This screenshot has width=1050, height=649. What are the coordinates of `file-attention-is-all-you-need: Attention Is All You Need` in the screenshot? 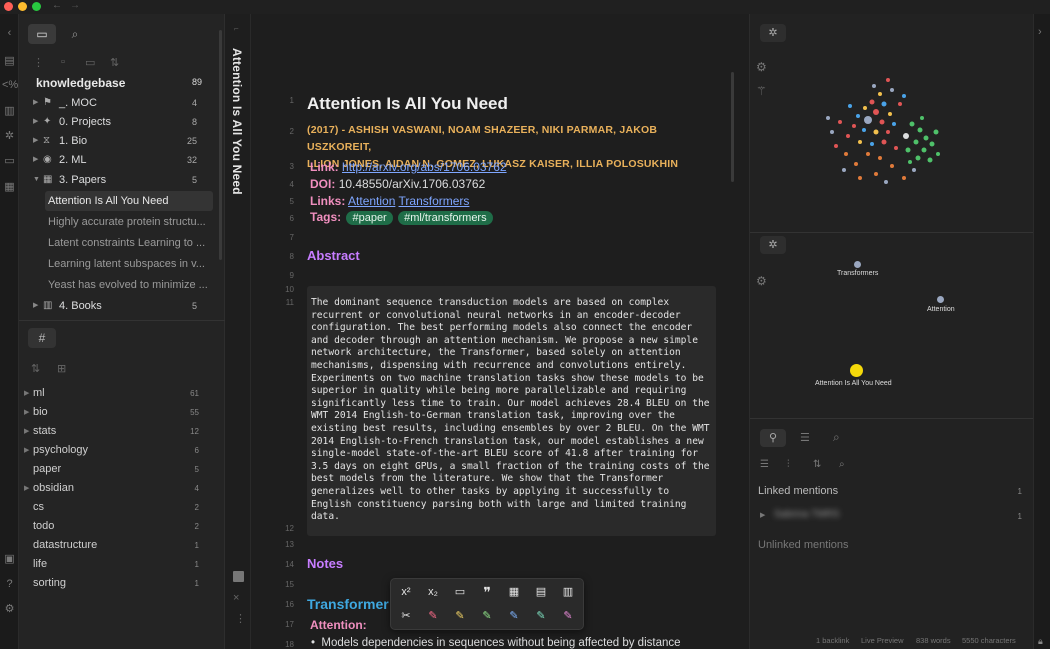 It's located at (129, 201).